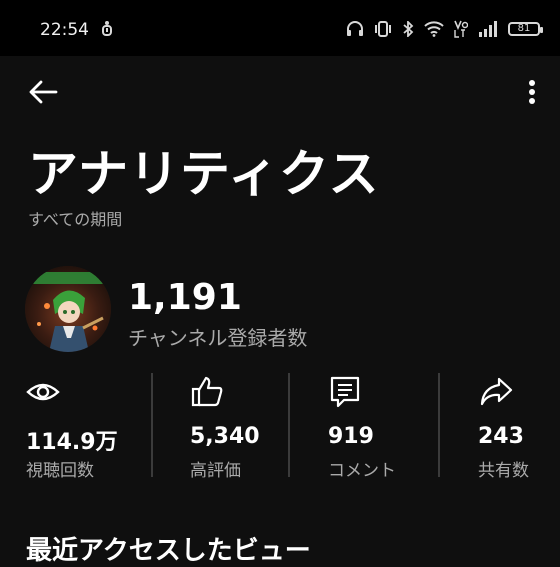 This screenshot has height=567, width=560. I want to click on stat-shares: 243 共有数, so click(519, 426).